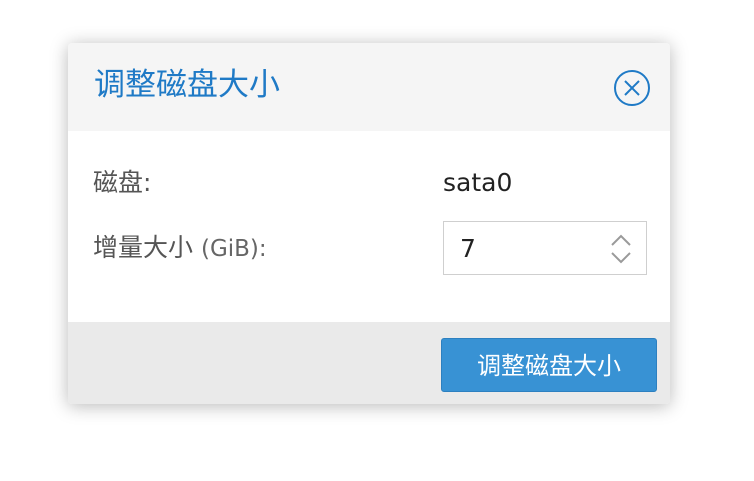 This screenshot has width=754, height=481. What do you see at coordinates (369, 363) in the screenshot?
I see `dialog-footer: 调整磁盘大小` at bounding box center [369, 363].